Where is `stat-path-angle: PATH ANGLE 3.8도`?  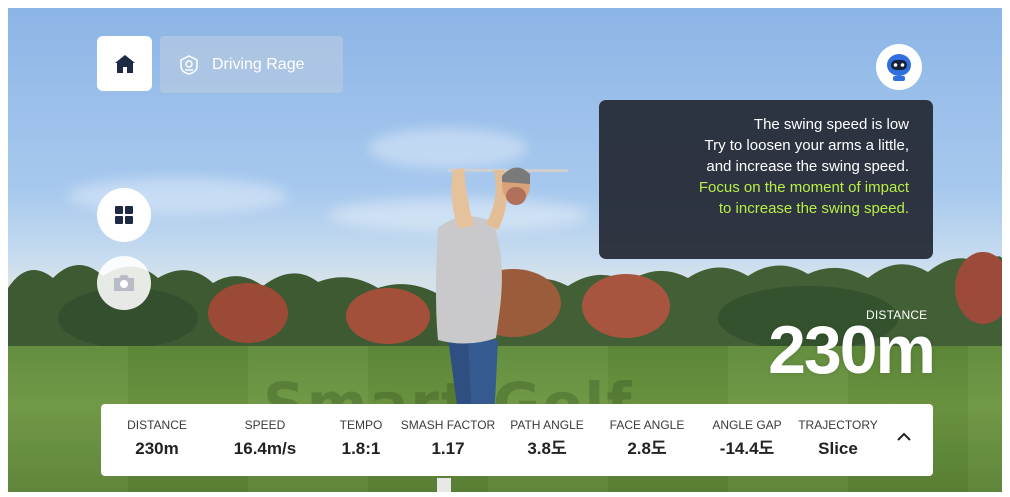
stat-path-angle: PATH ANGLE 3.8도 is located at coordinates (547, 438).